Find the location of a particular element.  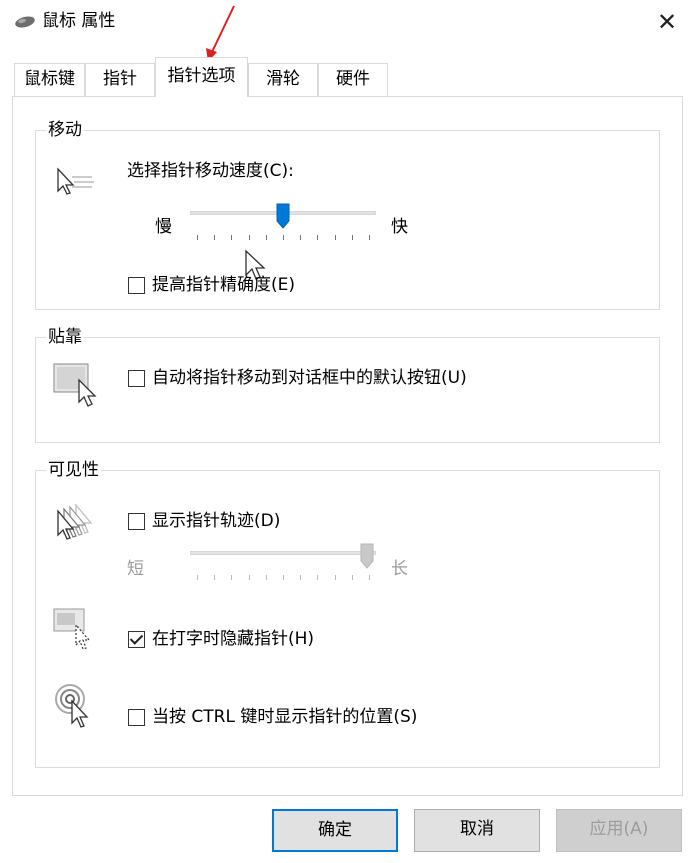

snap-to-group: 贴靠 自动将指针移动到对话框中的默认按钮(U) is located at coordinates (347, 384).